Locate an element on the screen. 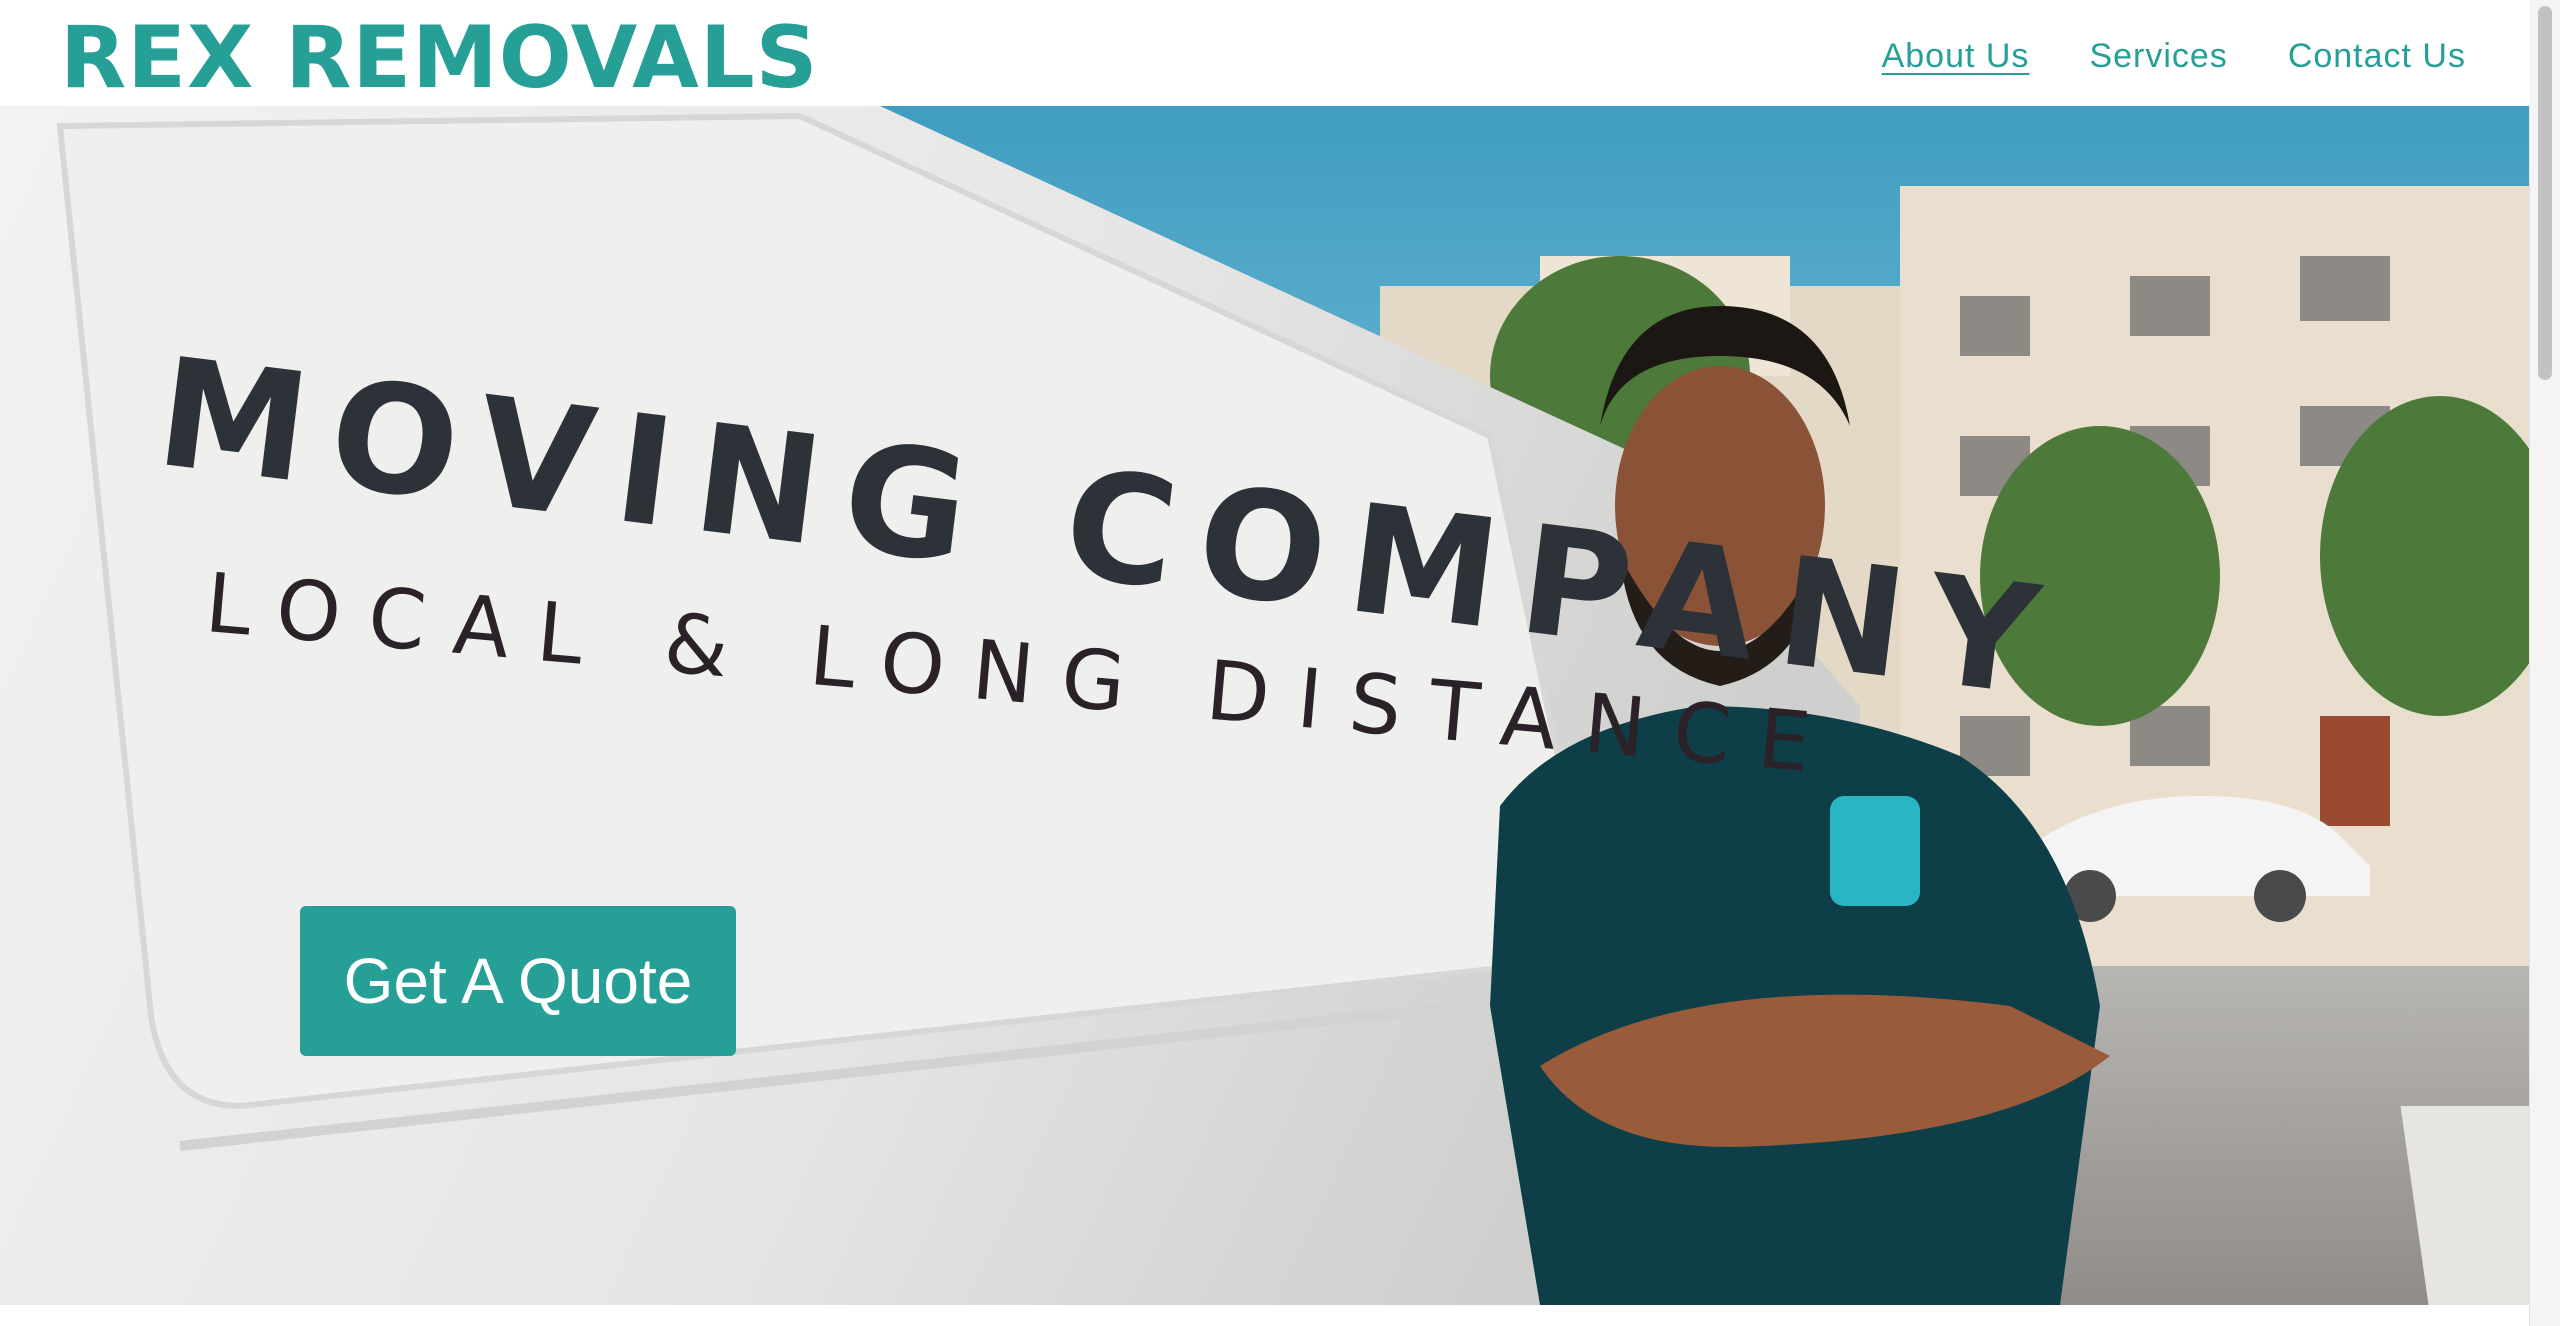 Image resolution: width=2560 pixels, height=1326 pixels. scrollbar-thumb is located at coordinates (2545, 193).